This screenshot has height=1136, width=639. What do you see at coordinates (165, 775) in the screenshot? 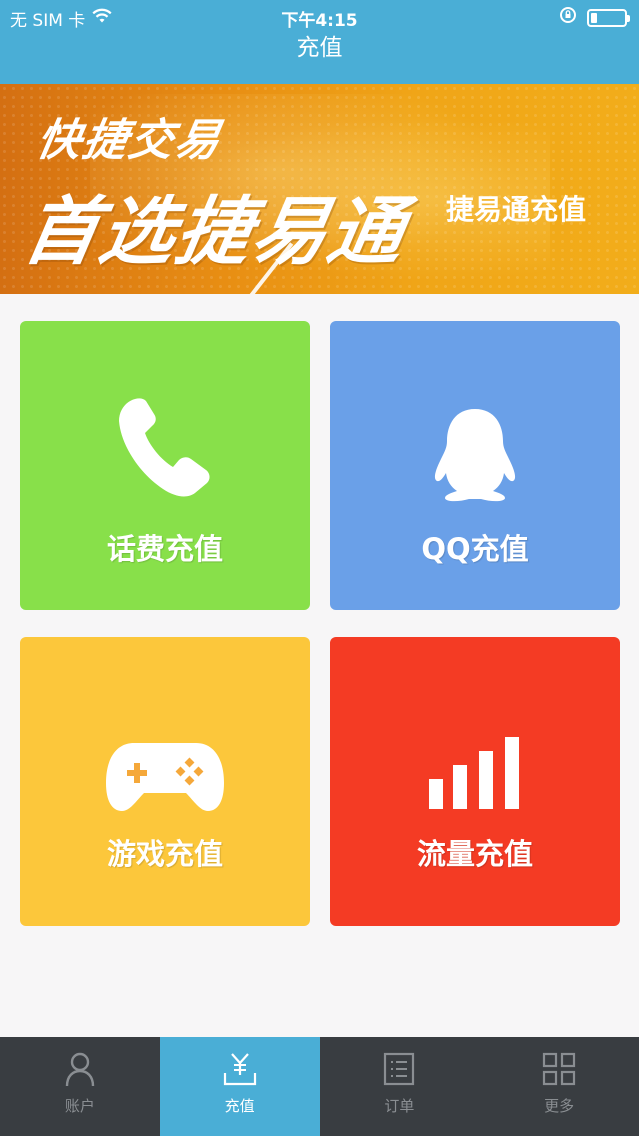
I see `gamepad-icon` at bounding box center [165, 775].